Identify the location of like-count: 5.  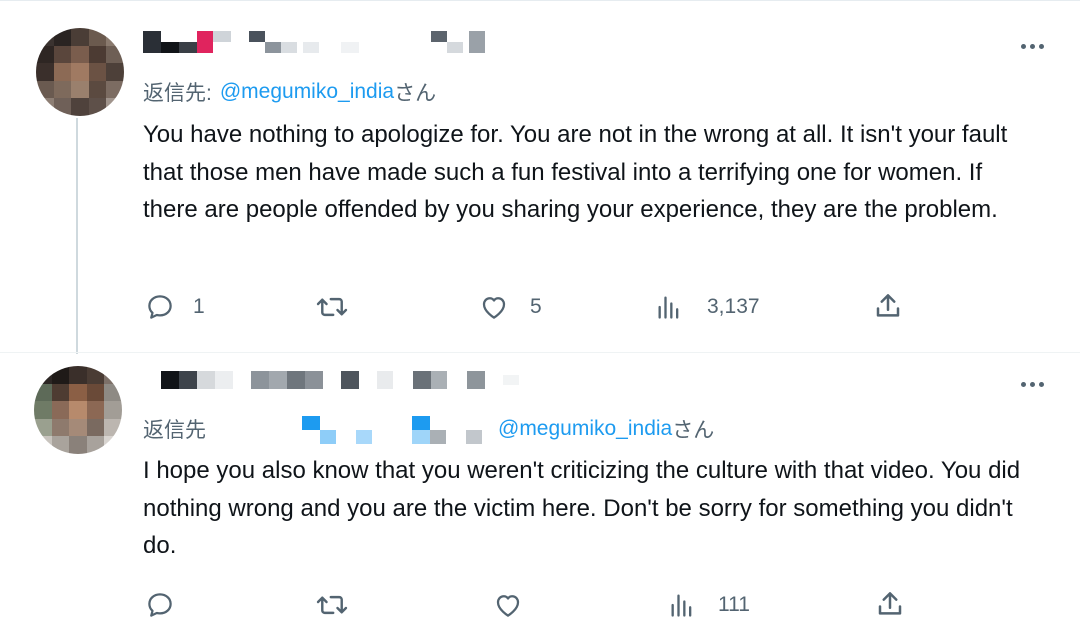
(536, 306).